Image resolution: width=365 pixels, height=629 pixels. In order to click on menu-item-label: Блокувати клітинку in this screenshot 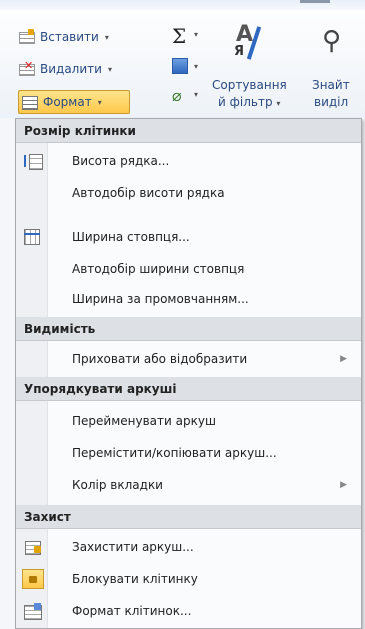, I will do `click(135, 579)`.